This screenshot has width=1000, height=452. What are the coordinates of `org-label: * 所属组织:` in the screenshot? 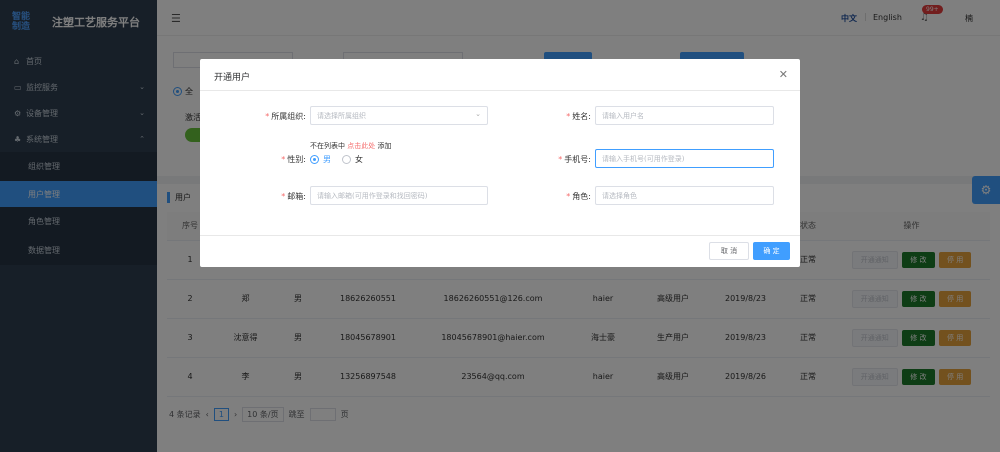 It's located at (285, 116).